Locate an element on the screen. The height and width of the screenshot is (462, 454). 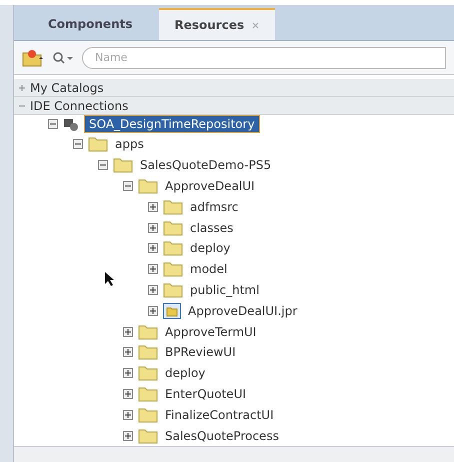
tree-item: apps is located at coordinates (129, 144).